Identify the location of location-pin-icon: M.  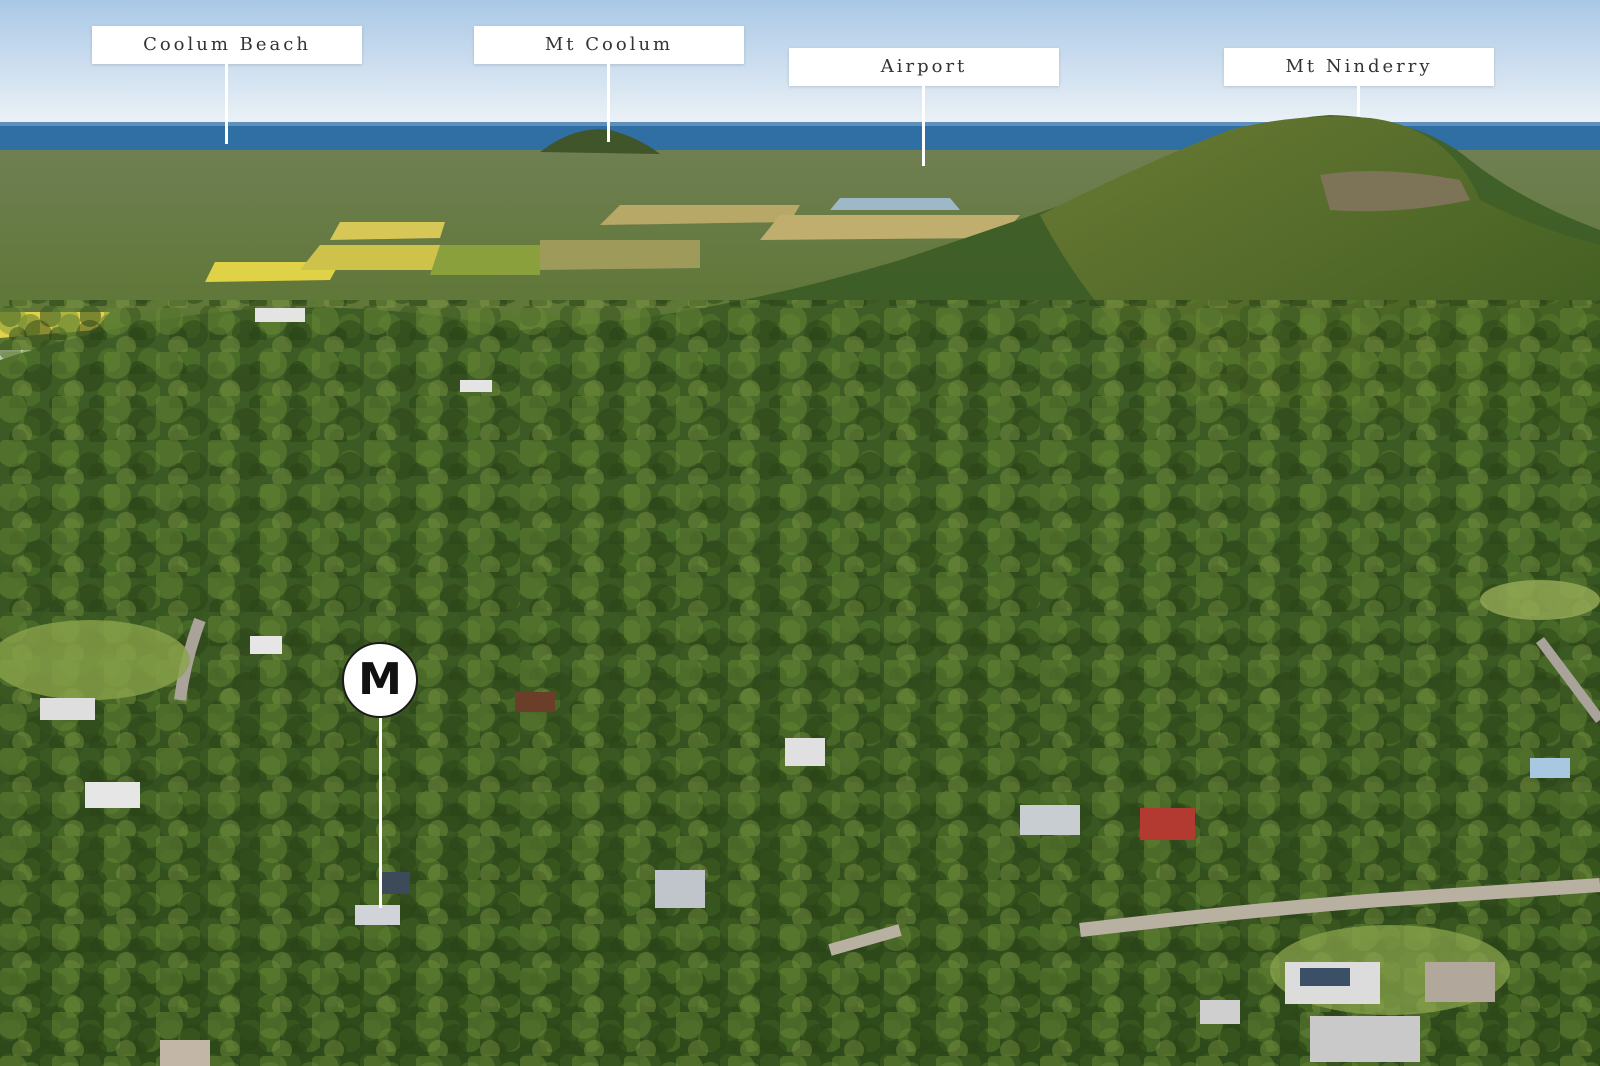
(380, 680).